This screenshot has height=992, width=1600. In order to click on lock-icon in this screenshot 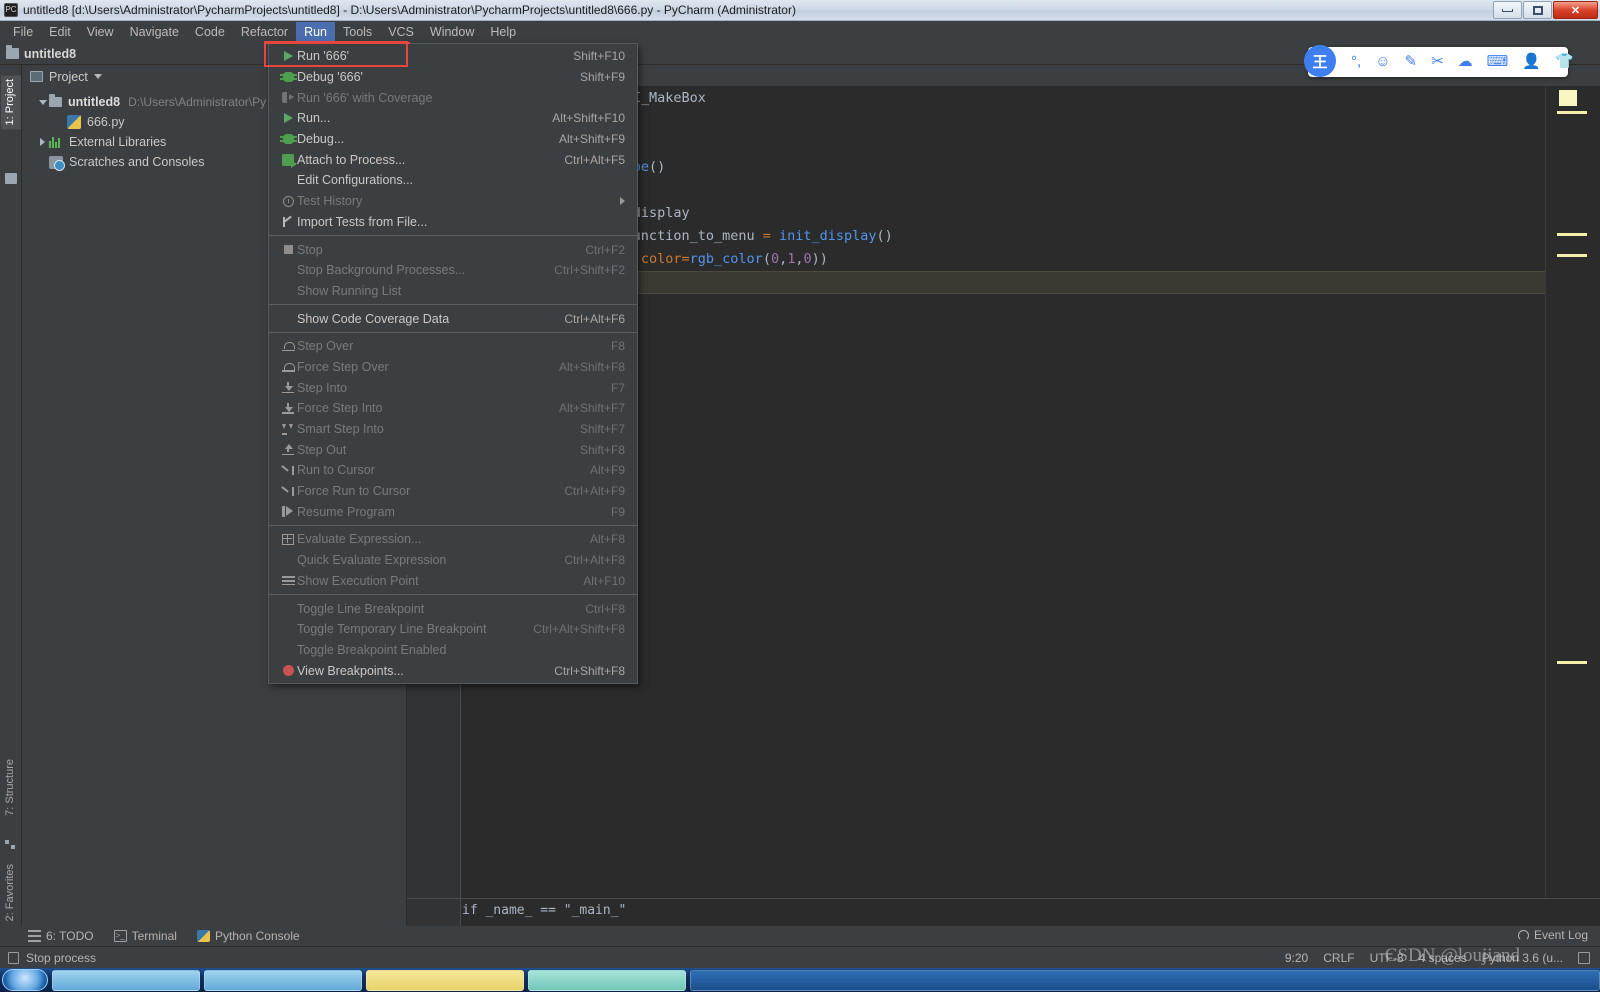, I will do `click(1584, 957)`.